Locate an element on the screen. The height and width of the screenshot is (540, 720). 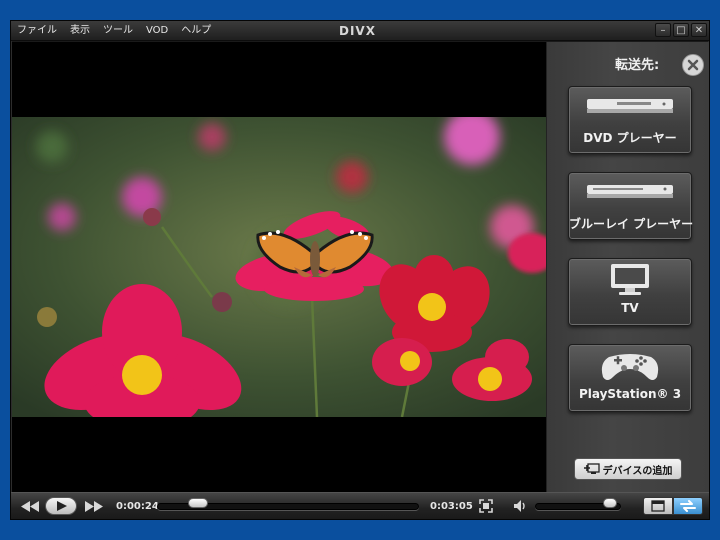
minimize-button: – is located at coordinates (663, 30).